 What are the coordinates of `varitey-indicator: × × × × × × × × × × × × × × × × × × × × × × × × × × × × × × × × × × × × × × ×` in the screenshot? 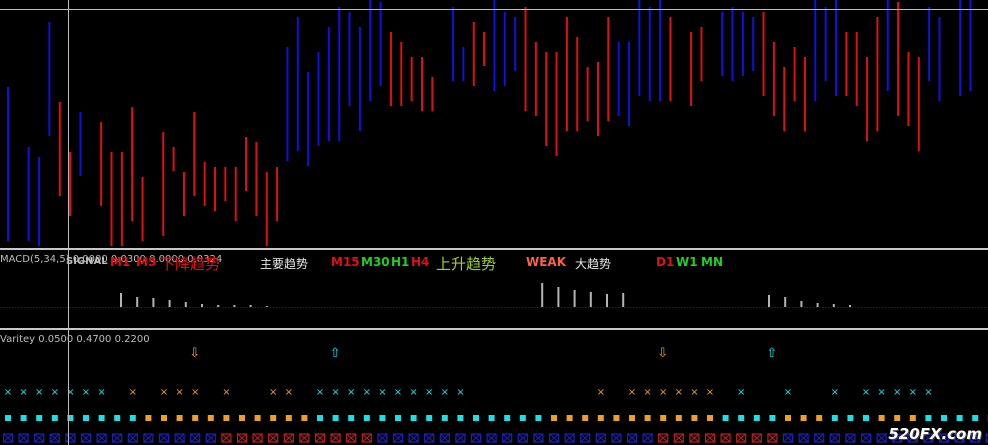 It's located at (495, 415).